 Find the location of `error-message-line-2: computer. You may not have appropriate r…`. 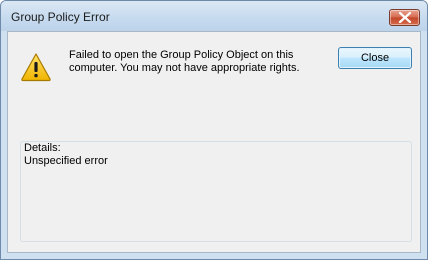

error-message-line-2: computer. You may not have appropriate r… is located at coordinates (184, 68).